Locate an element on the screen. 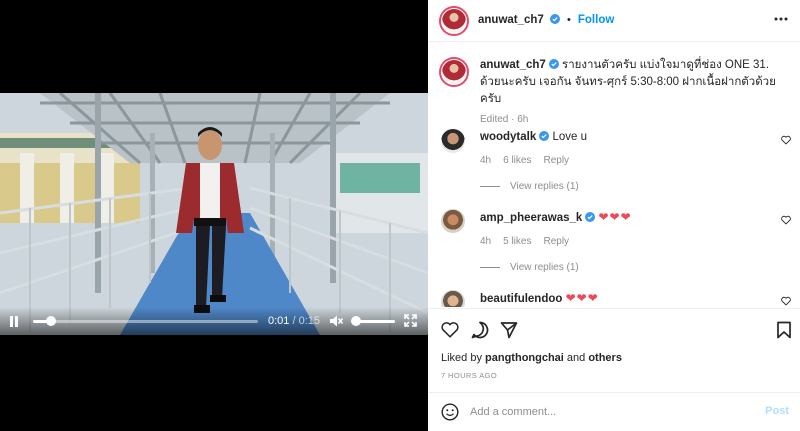 The height and width of the screenshot is (431, 800). post-actions is located at coordinates (614, 328).